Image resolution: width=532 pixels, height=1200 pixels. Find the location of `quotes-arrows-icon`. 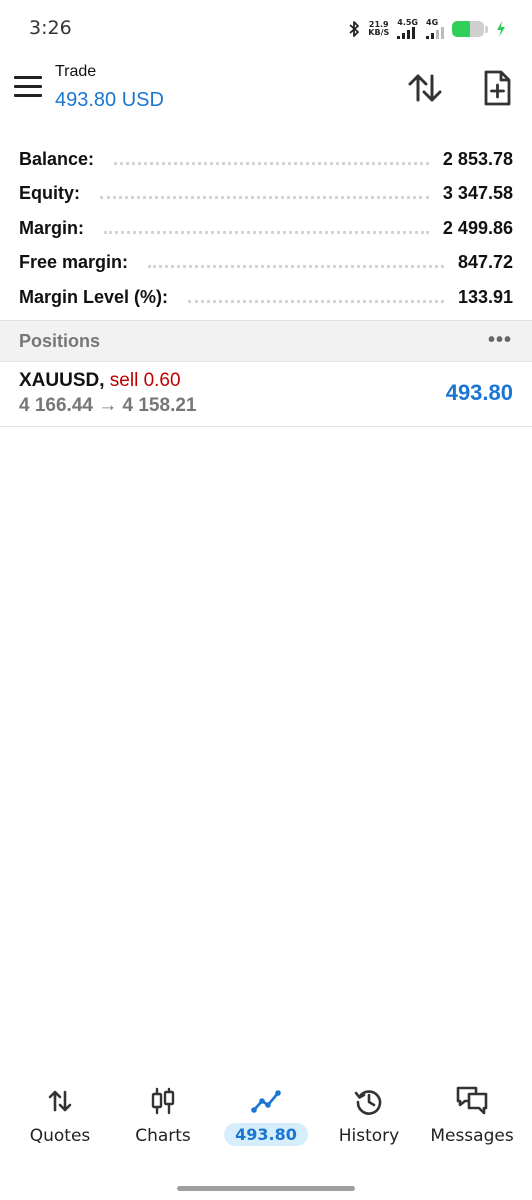

quotes-arrows-icon is located at coordinates (60, 1101).